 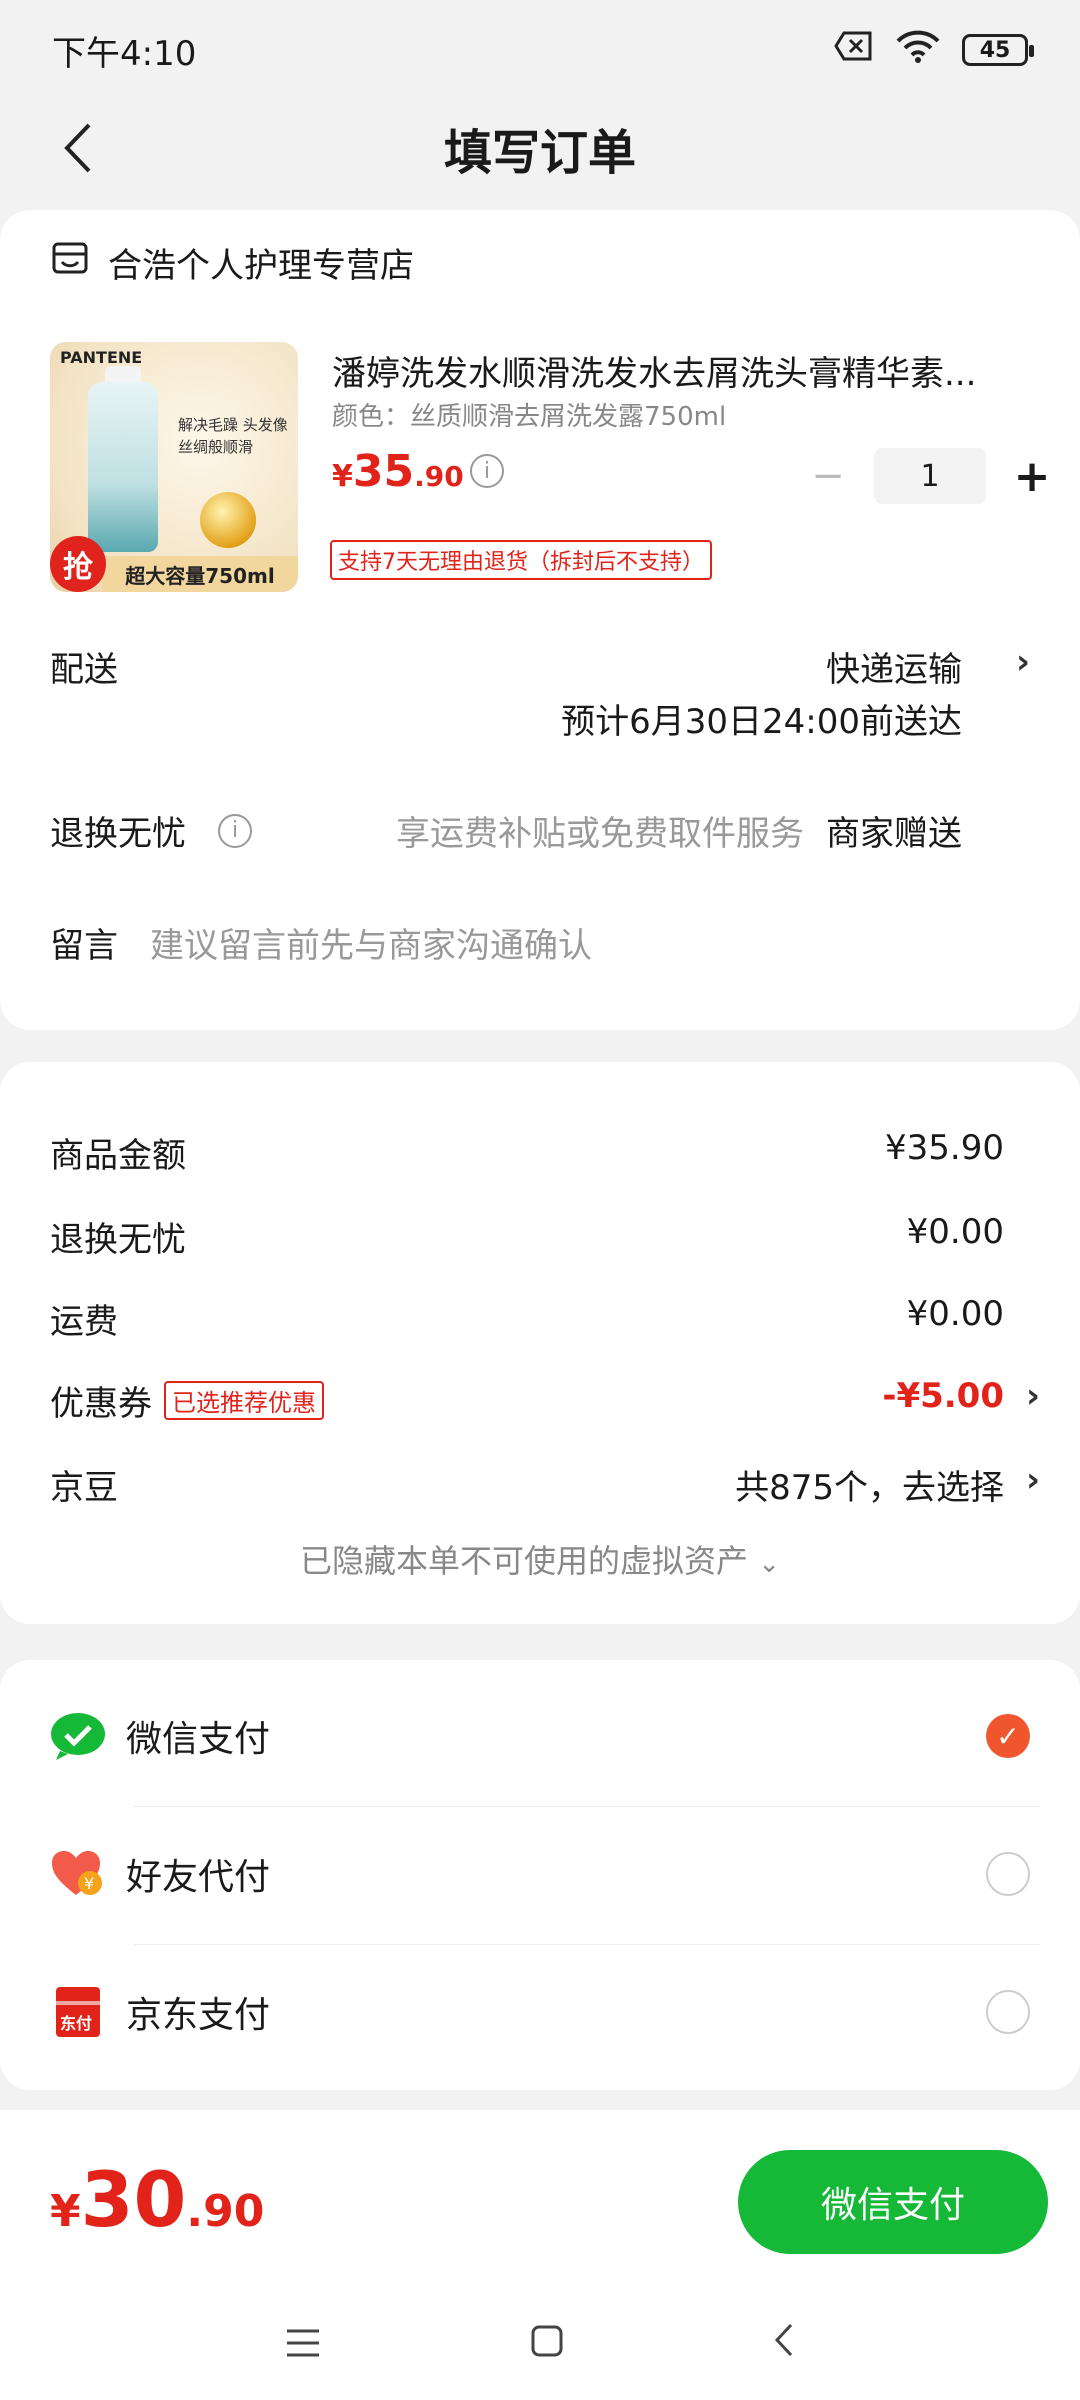 I want to click on payment-option-friend: ¥ 好友代付, so click(x=540, y=1874).